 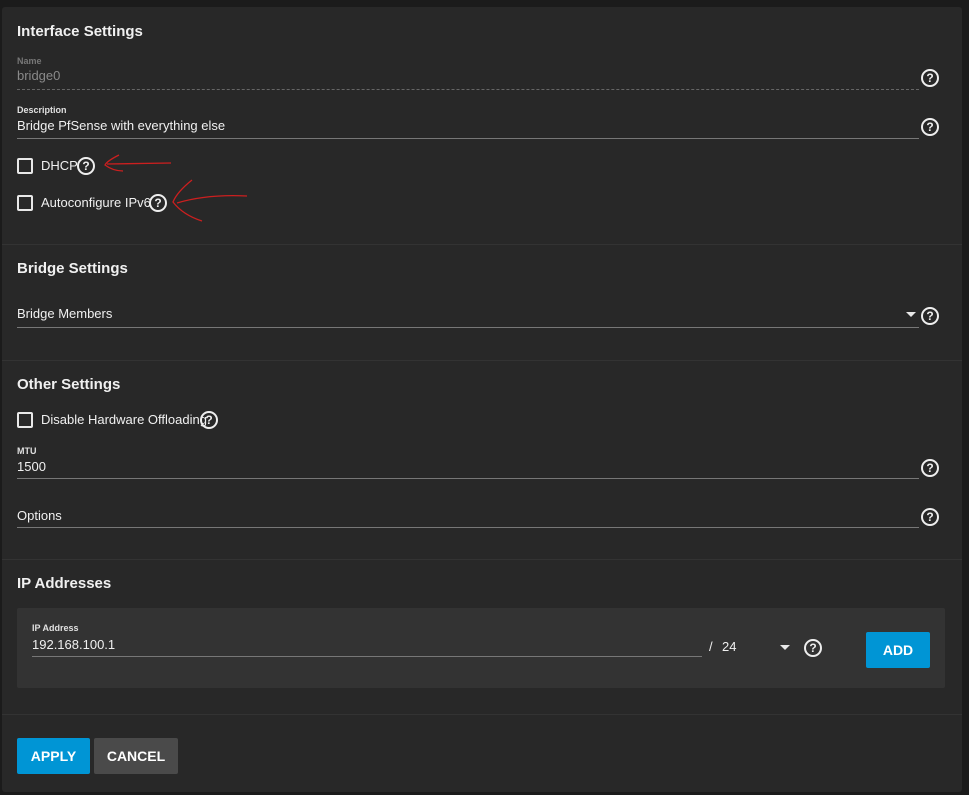 I want to click on bridge-settings-title: Bridge Settings, so click(x=72, y=268).